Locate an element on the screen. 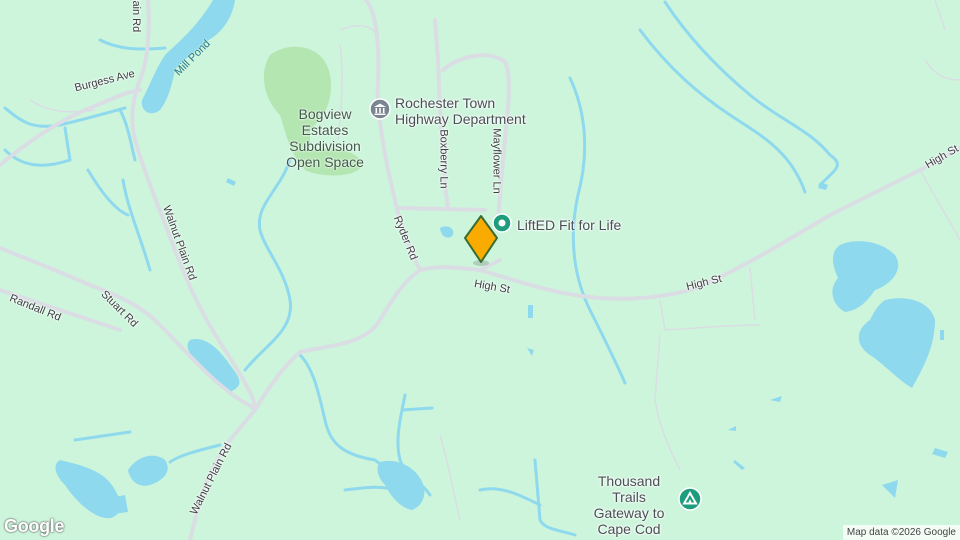 This screenshot has height=540, width=960. poi-label-lifted-fit: LiftED Fit for Life is located at coordinates (569, 225).